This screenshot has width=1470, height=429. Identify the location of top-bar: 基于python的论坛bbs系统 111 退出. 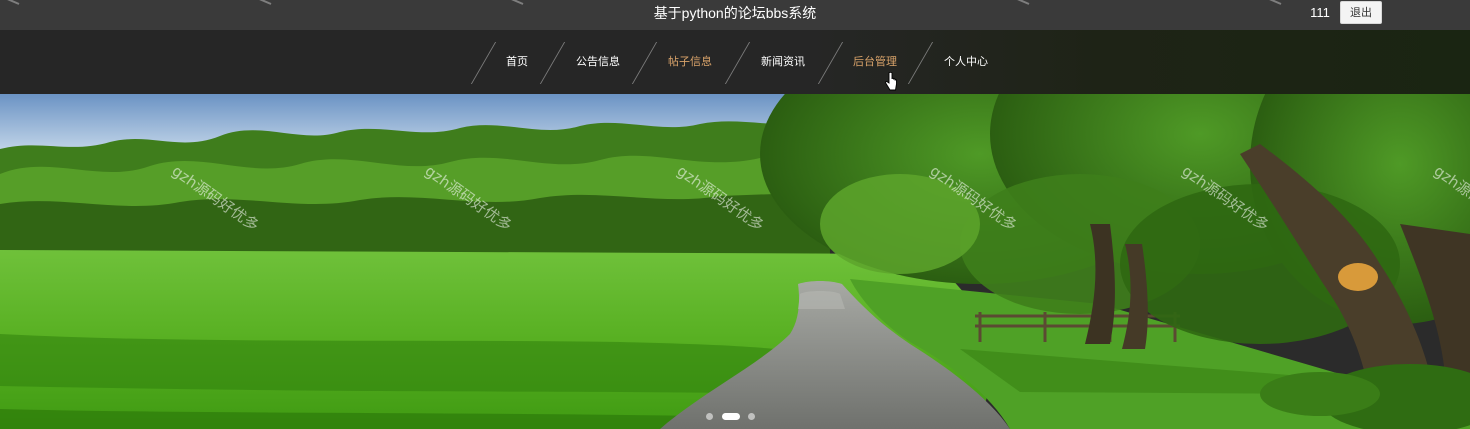
(735, 15).